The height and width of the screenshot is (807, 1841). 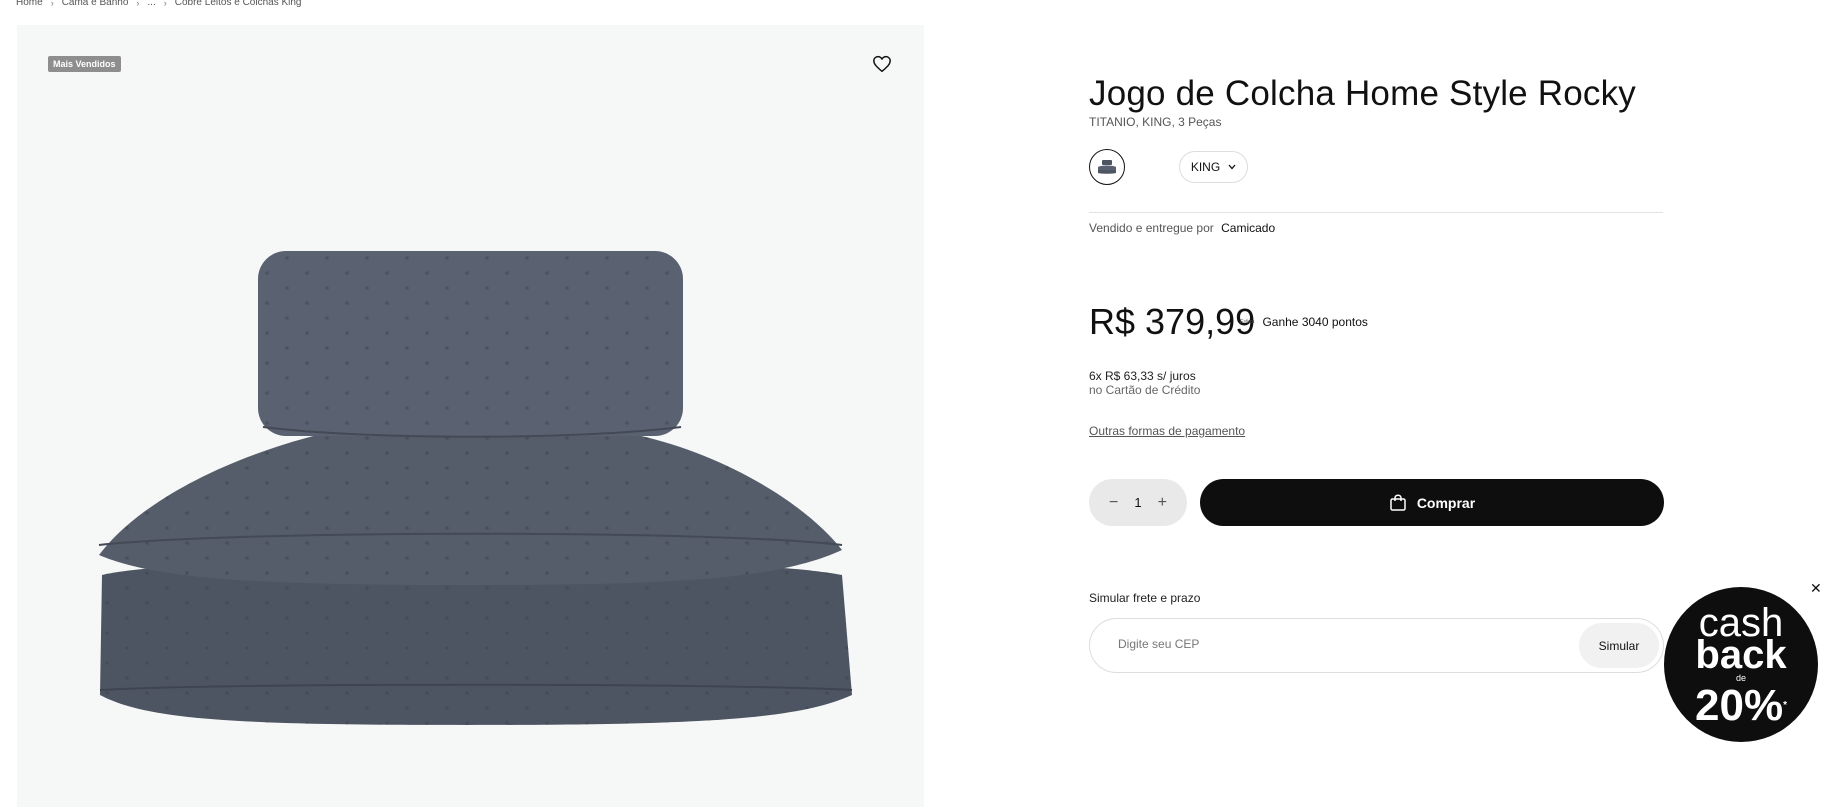 What do you see at coordinates (1232, 167) in the screenshot?
I see `chevron-down-icon` at bounding box center [1232, 167].